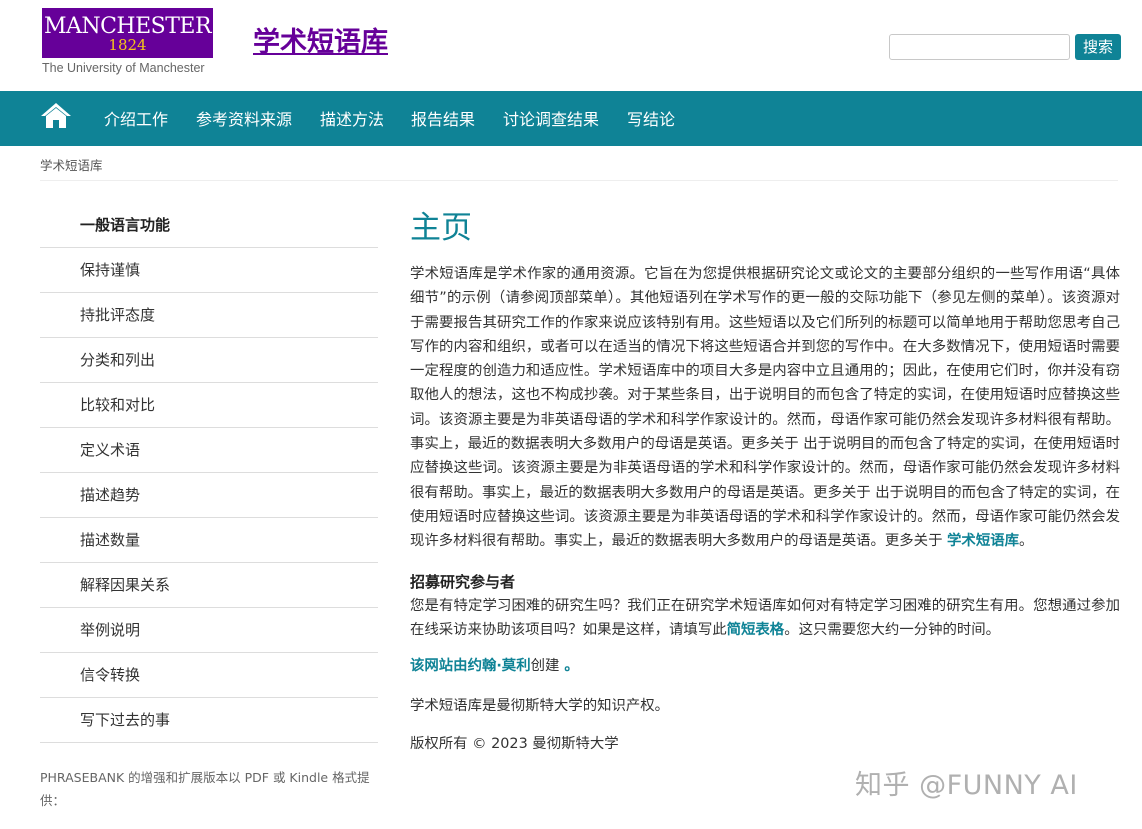 The height and width of the screenshot is (829, 1142). Describe the element at coordinates (136, 118) in the screenshot. I see `nav-item-introduction: 介绍工作` at that location.